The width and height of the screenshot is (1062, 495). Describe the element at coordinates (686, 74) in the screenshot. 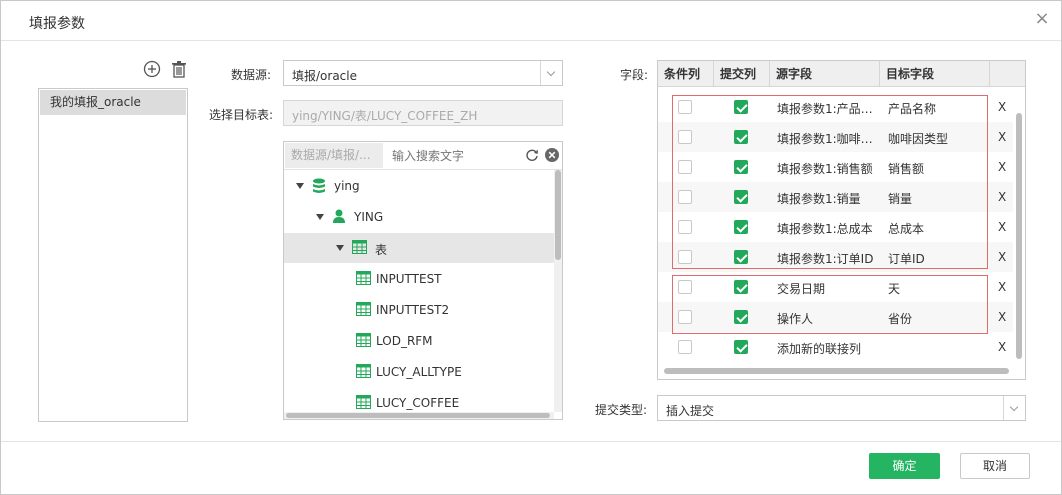

I see `column-header-condition: 条件列` at that location.